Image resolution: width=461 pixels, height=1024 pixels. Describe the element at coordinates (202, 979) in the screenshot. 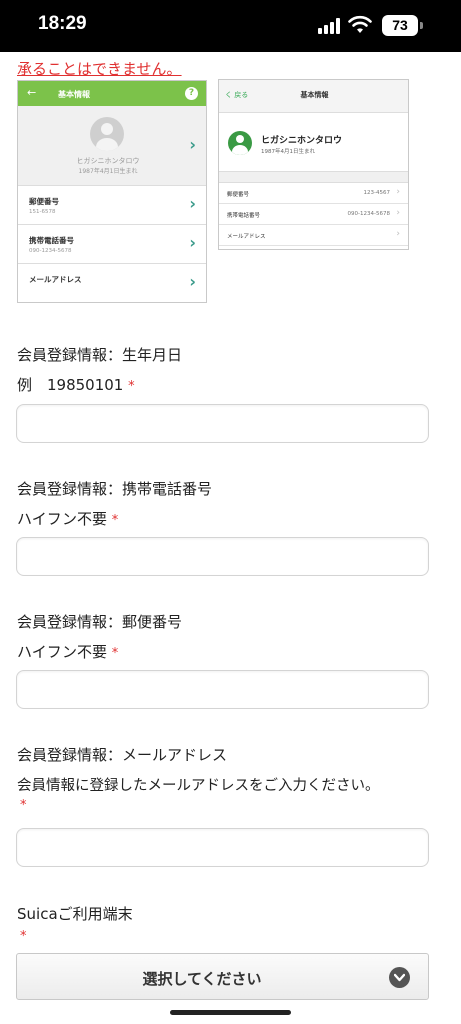

I see `device-select-value: 選択してください` at that location.